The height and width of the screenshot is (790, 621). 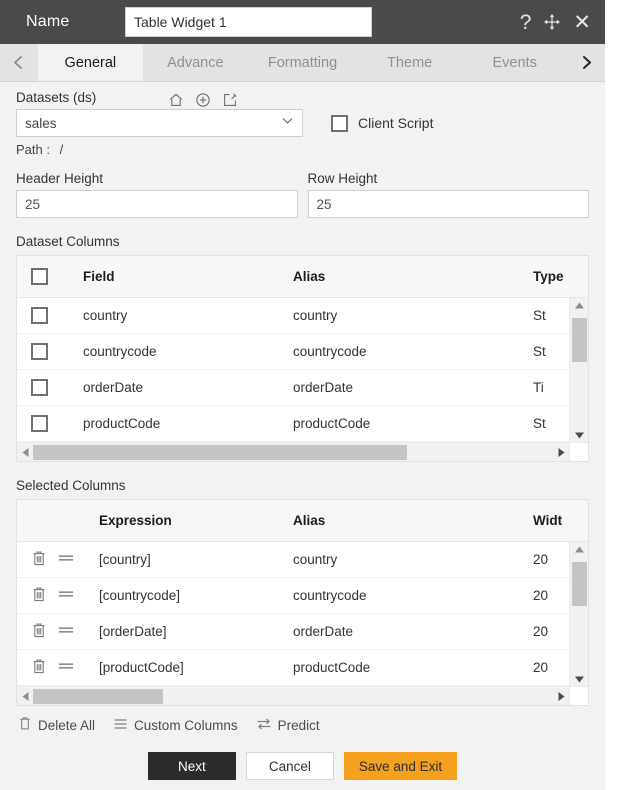 I want to click on tab-list: General Advance Formatting Theme Events, so click(x=302, y=62).